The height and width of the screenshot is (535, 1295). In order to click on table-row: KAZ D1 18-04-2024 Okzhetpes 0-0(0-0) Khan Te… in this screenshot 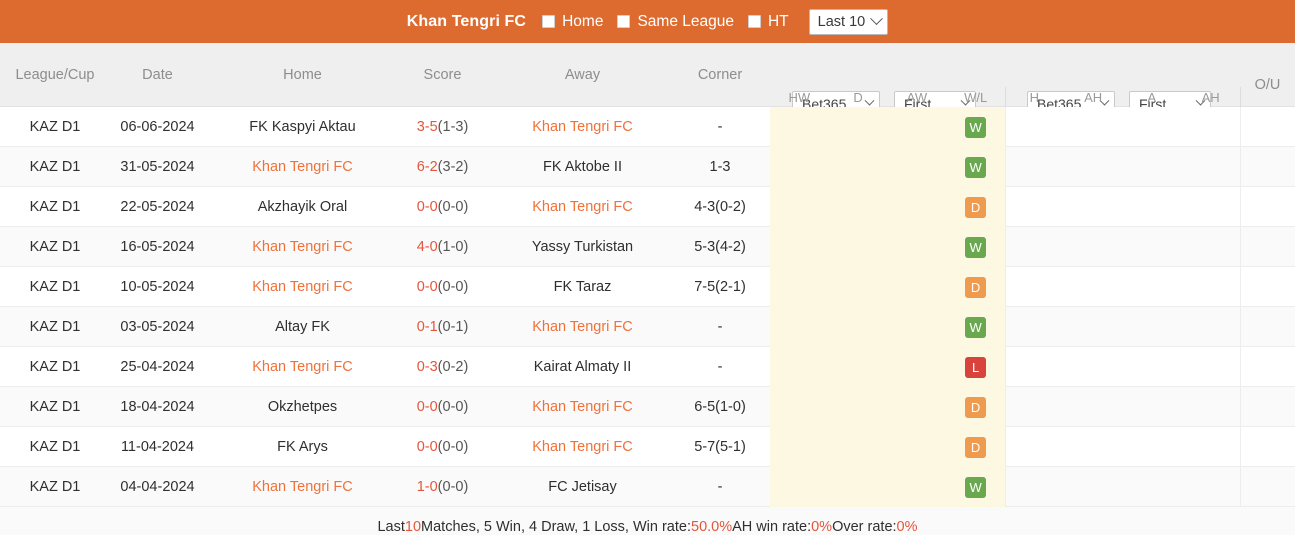, I will do `click(647, 407)`.